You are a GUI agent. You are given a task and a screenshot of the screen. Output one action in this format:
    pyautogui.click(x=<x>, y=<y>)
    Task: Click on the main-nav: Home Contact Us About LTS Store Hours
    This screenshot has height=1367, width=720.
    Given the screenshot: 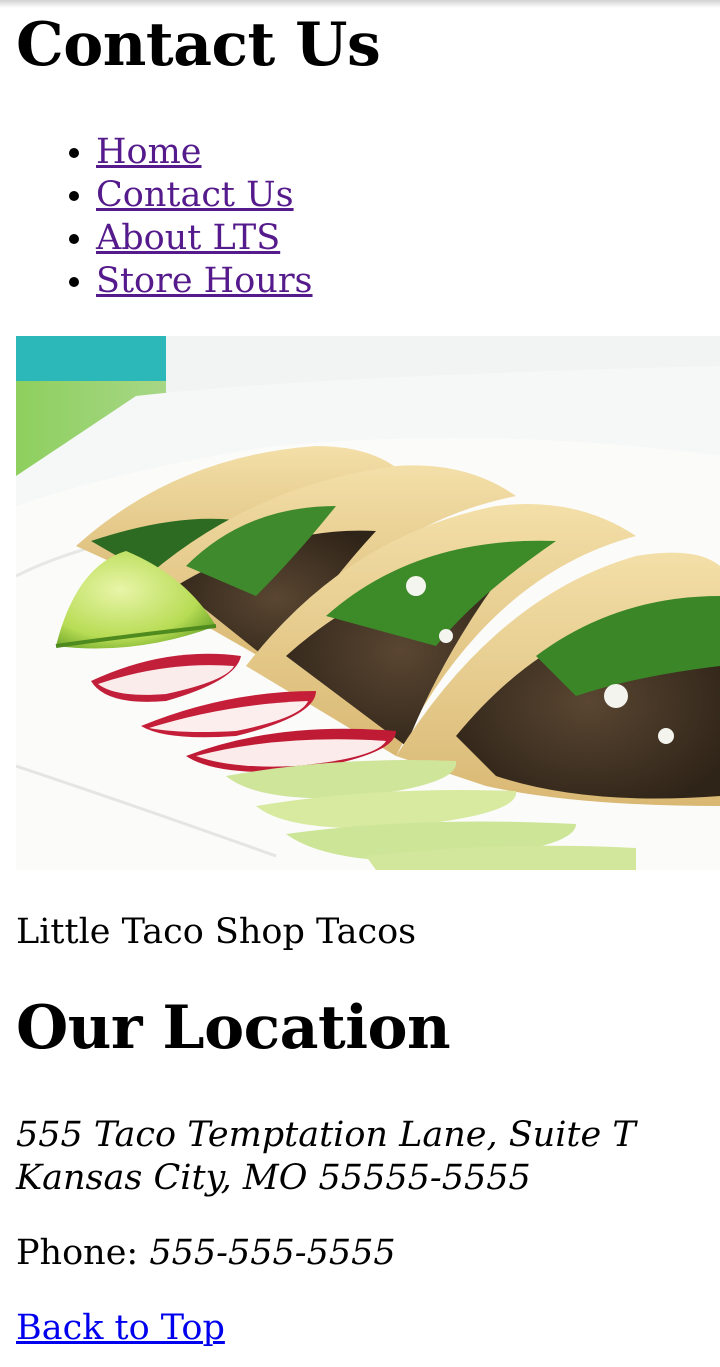 What is the action you would take?
    pyautogui.click(x=156, y=217)
    